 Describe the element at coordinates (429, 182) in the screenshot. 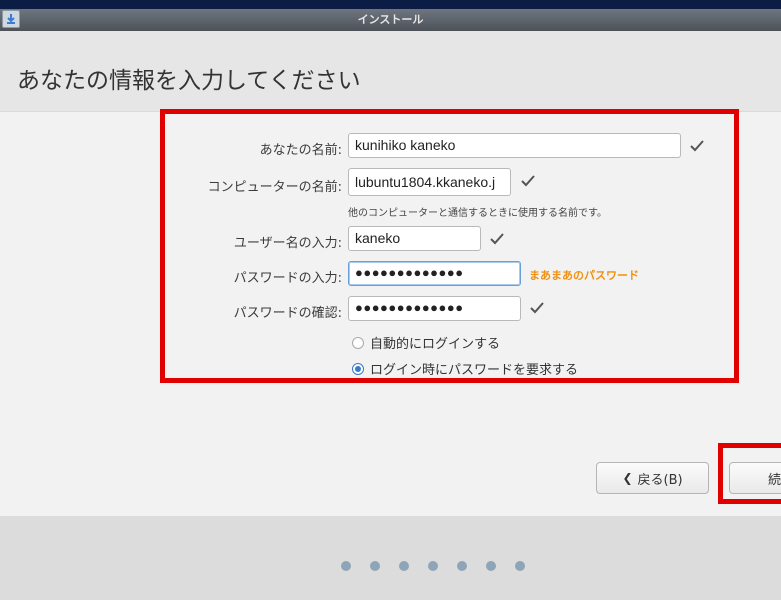

I see `computer-name-field: lubuntu1804.kkaneko.j` at that location.